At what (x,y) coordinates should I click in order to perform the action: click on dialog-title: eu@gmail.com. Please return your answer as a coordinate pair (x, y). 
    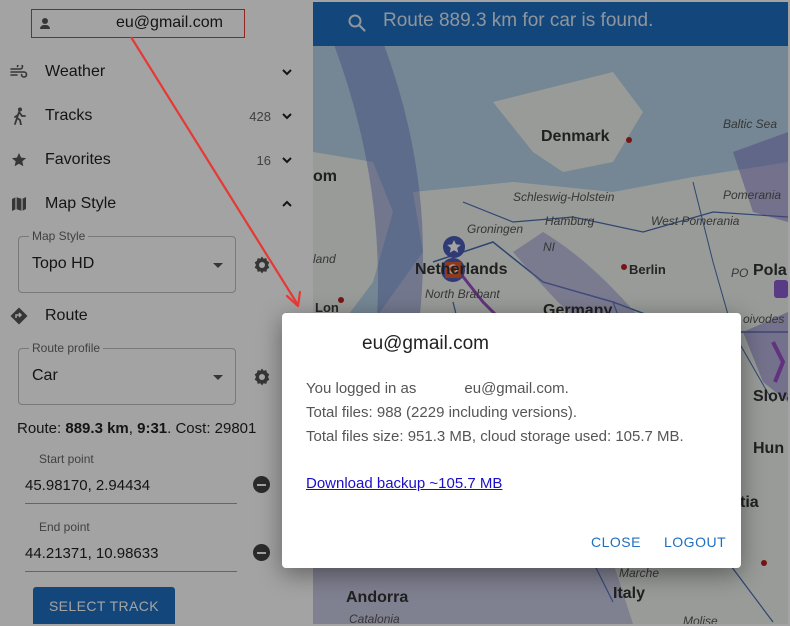
    Looking at the image, I should click on (425, 343).